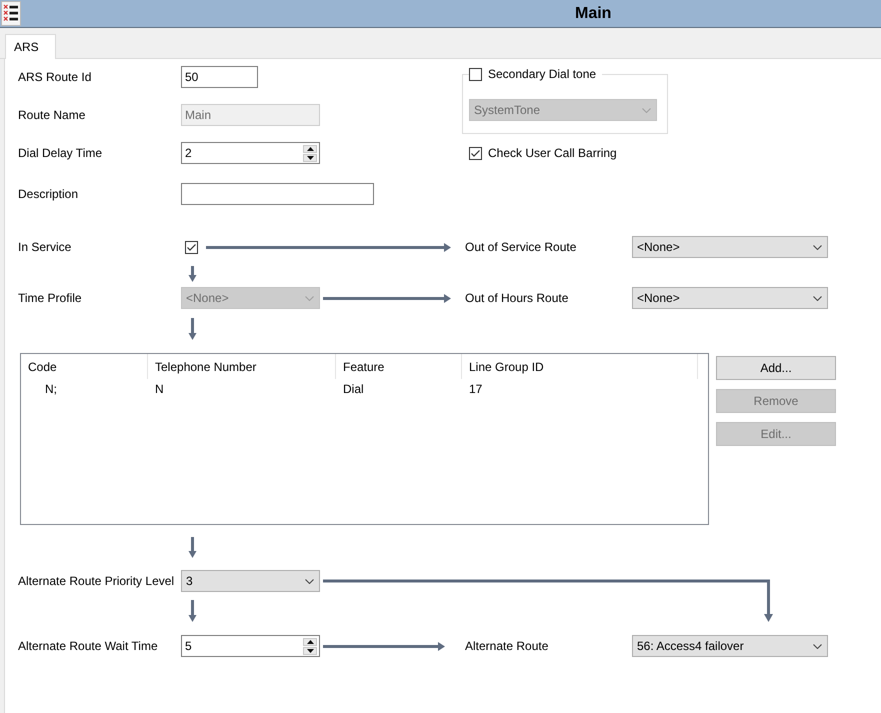 Image resolution: width=881 pixels, height=713 pixels. What do you see at coordinates (521, 247) in the screenshot?
I see `field-label: Out of Service Route` at bounding box center [521, 247].